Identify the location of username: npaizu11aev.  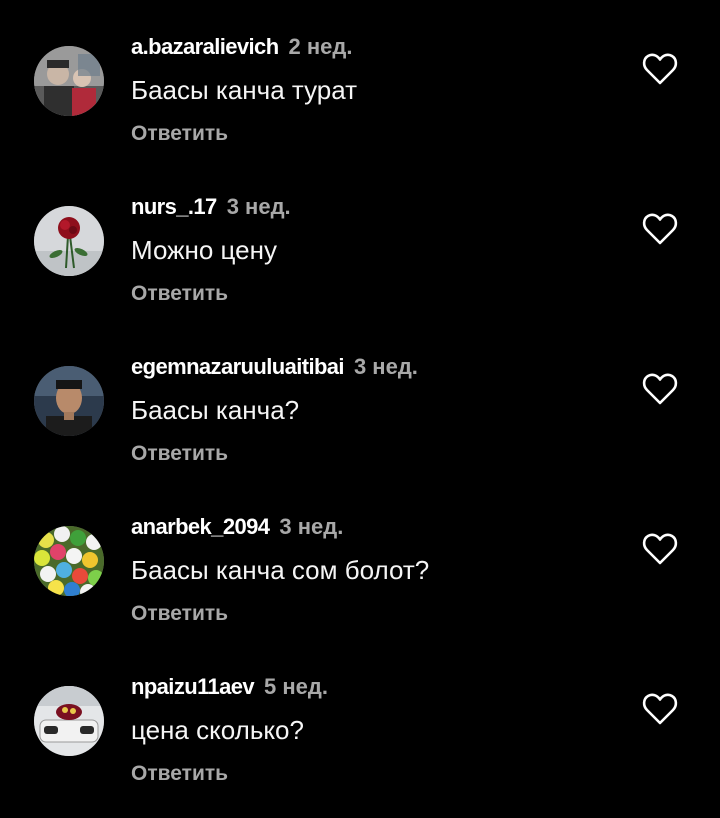
(193, 686).